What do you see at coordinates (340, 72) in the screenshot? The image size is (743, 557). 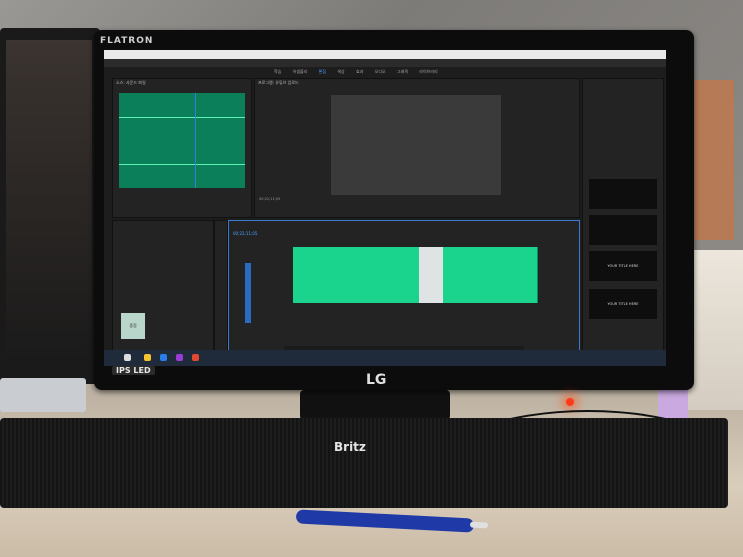 I see `workspace-tab: 색상` at bounding box center [340, 72].